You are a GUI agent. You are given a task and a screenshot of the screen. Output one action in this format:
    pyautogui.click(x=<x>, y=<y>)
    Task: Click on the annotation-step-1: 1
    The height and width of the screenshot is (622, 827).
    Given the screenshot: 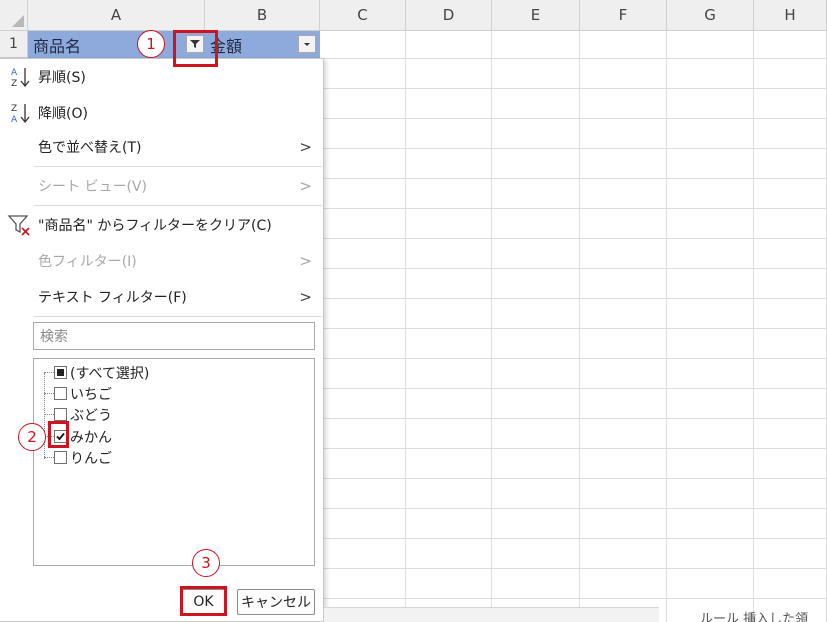 What is the action you would take?
    pyautogui.click(x=151, y=44)
    